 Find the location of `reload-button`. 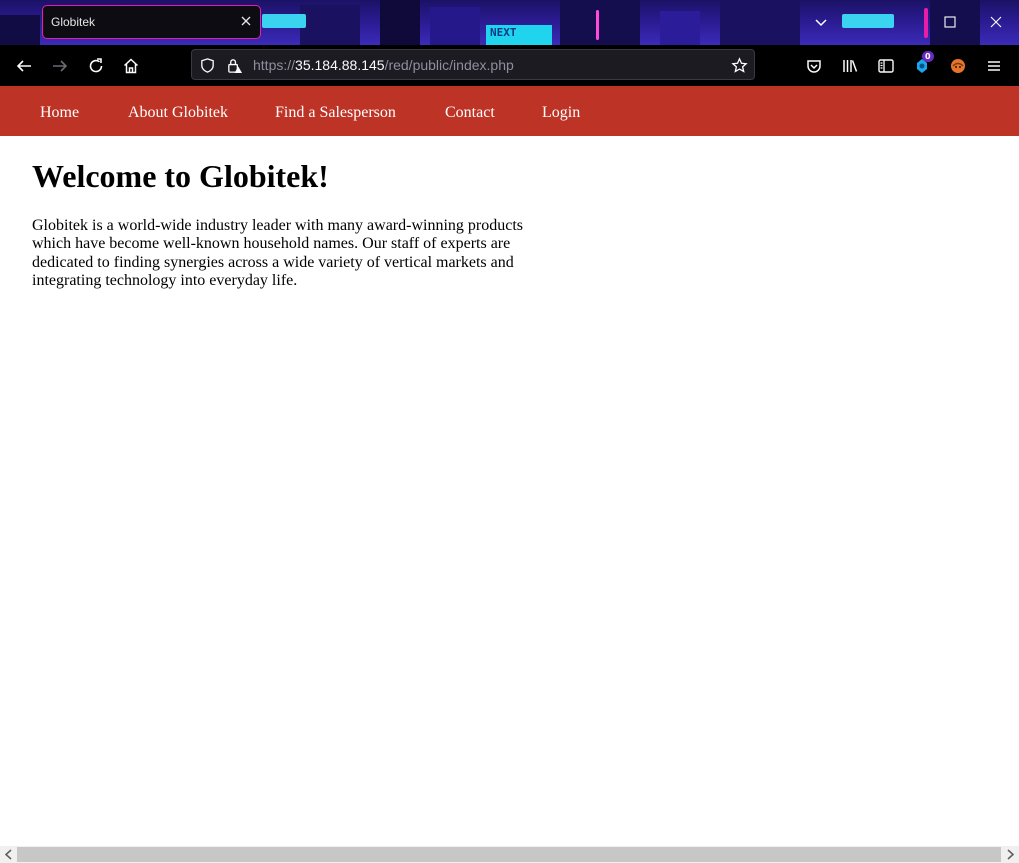

reload-button is located at coordinates (96, 66).